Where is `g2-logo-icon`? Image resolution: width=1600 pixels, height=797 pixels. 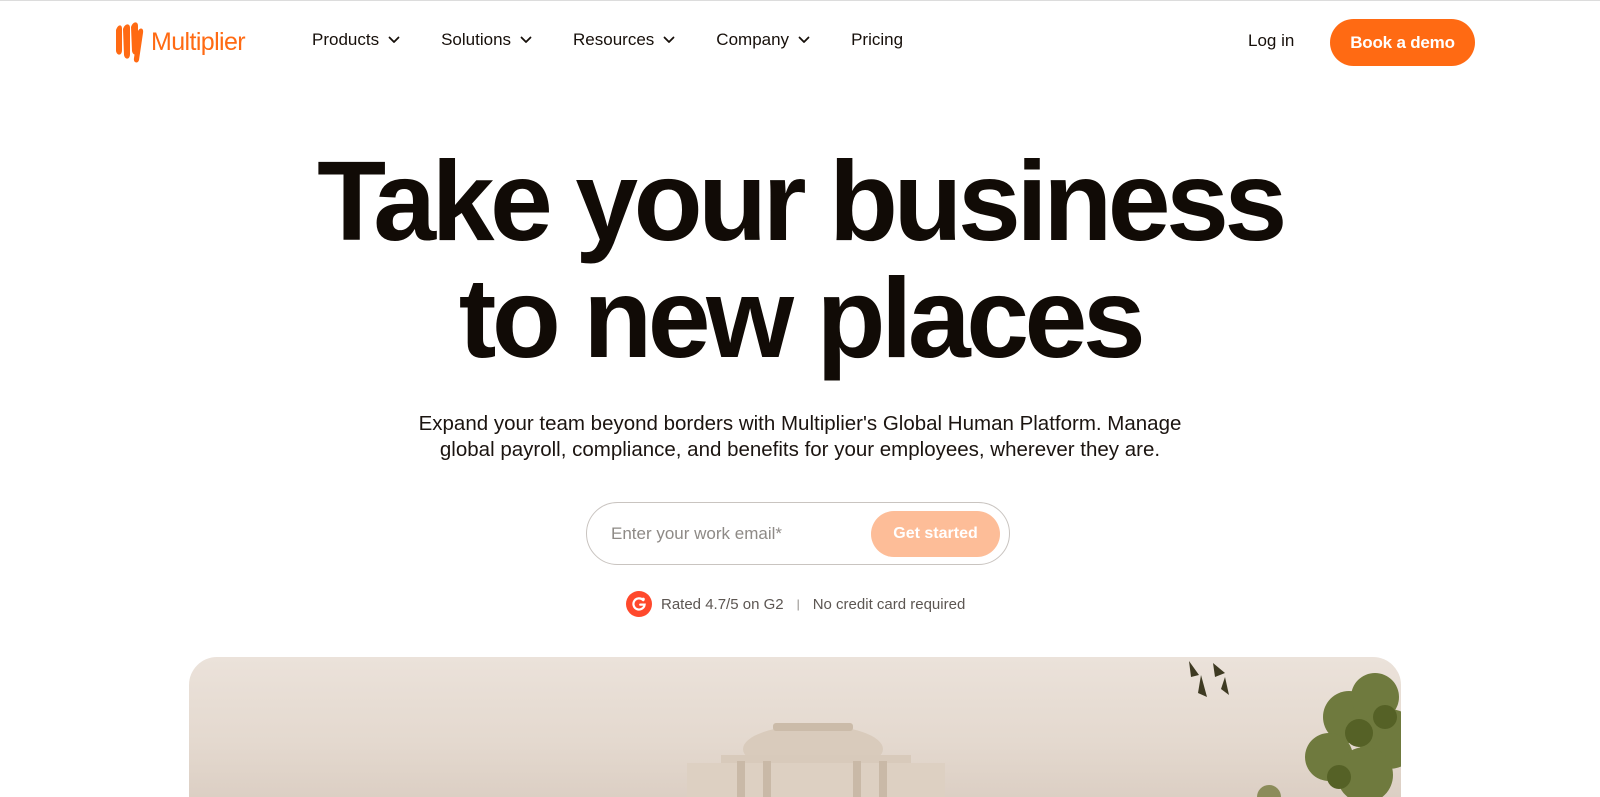
g2-logo-icon is located at coordinates (639, 604).